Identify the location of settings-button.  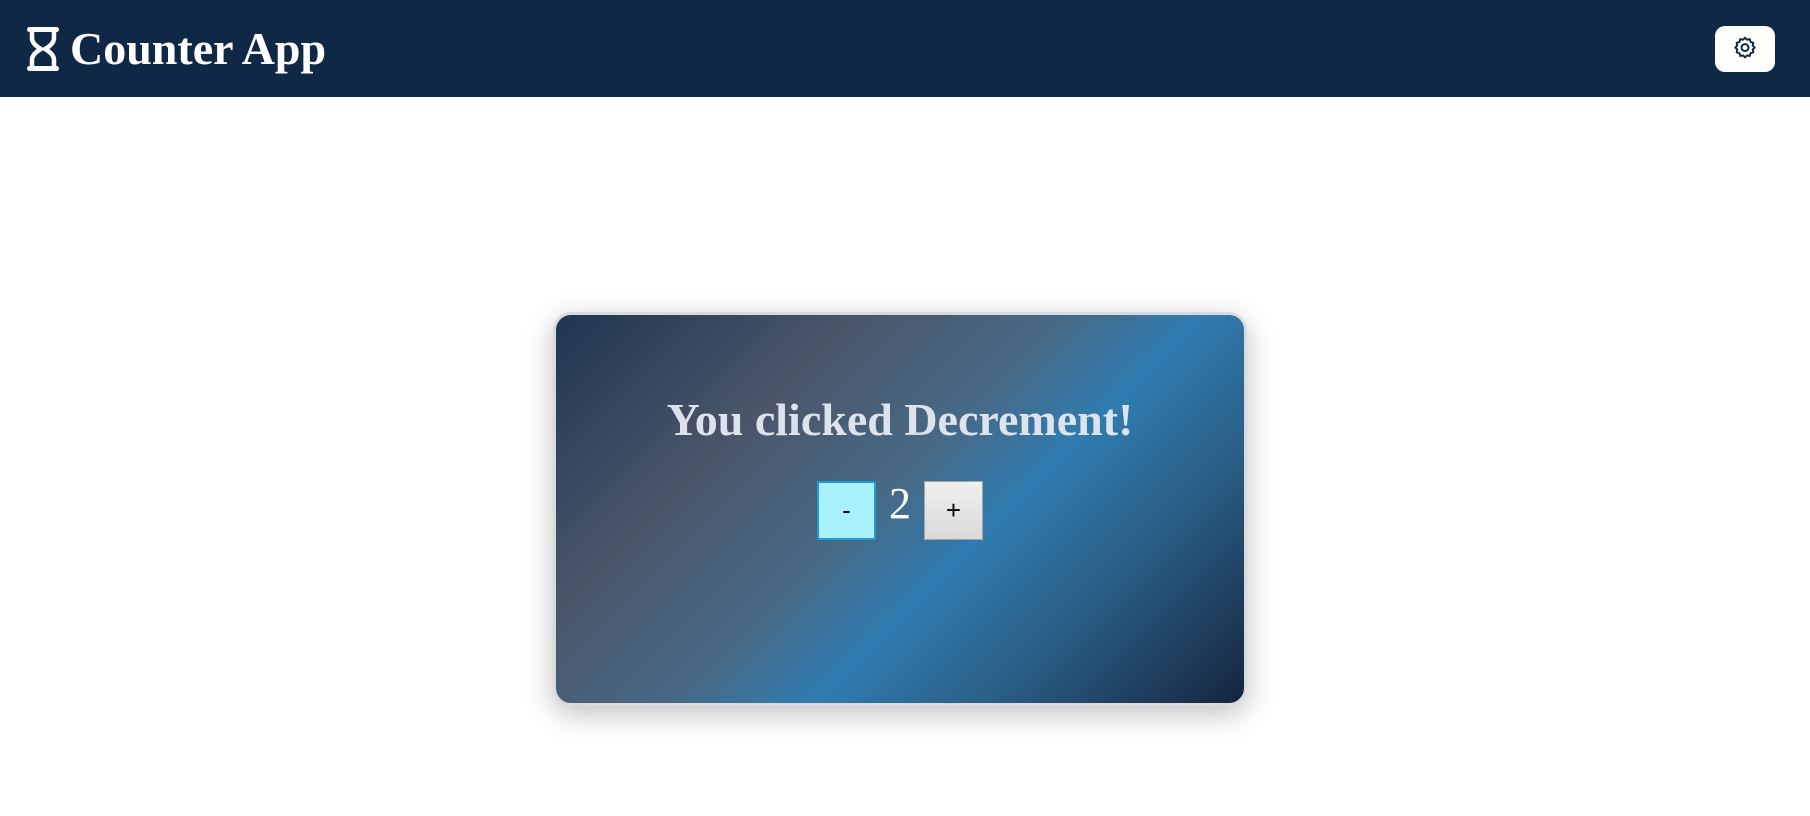
(1745, 49).